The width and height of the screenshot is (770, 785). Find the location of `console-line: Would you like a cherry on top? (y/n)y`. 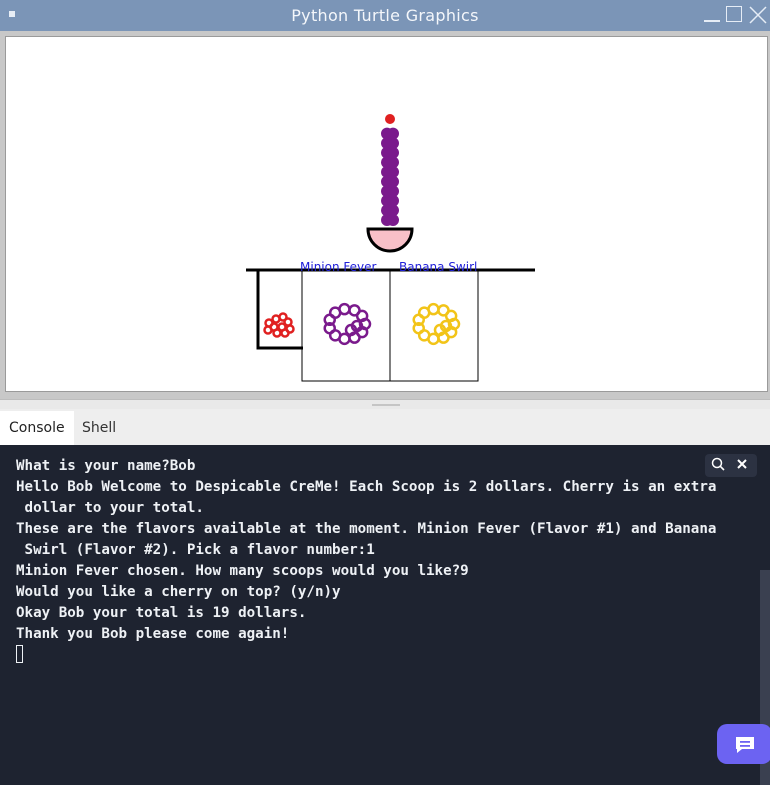

console-line: Would you like a cherry on top? (y/n)y is located at coordinates (178, 592).